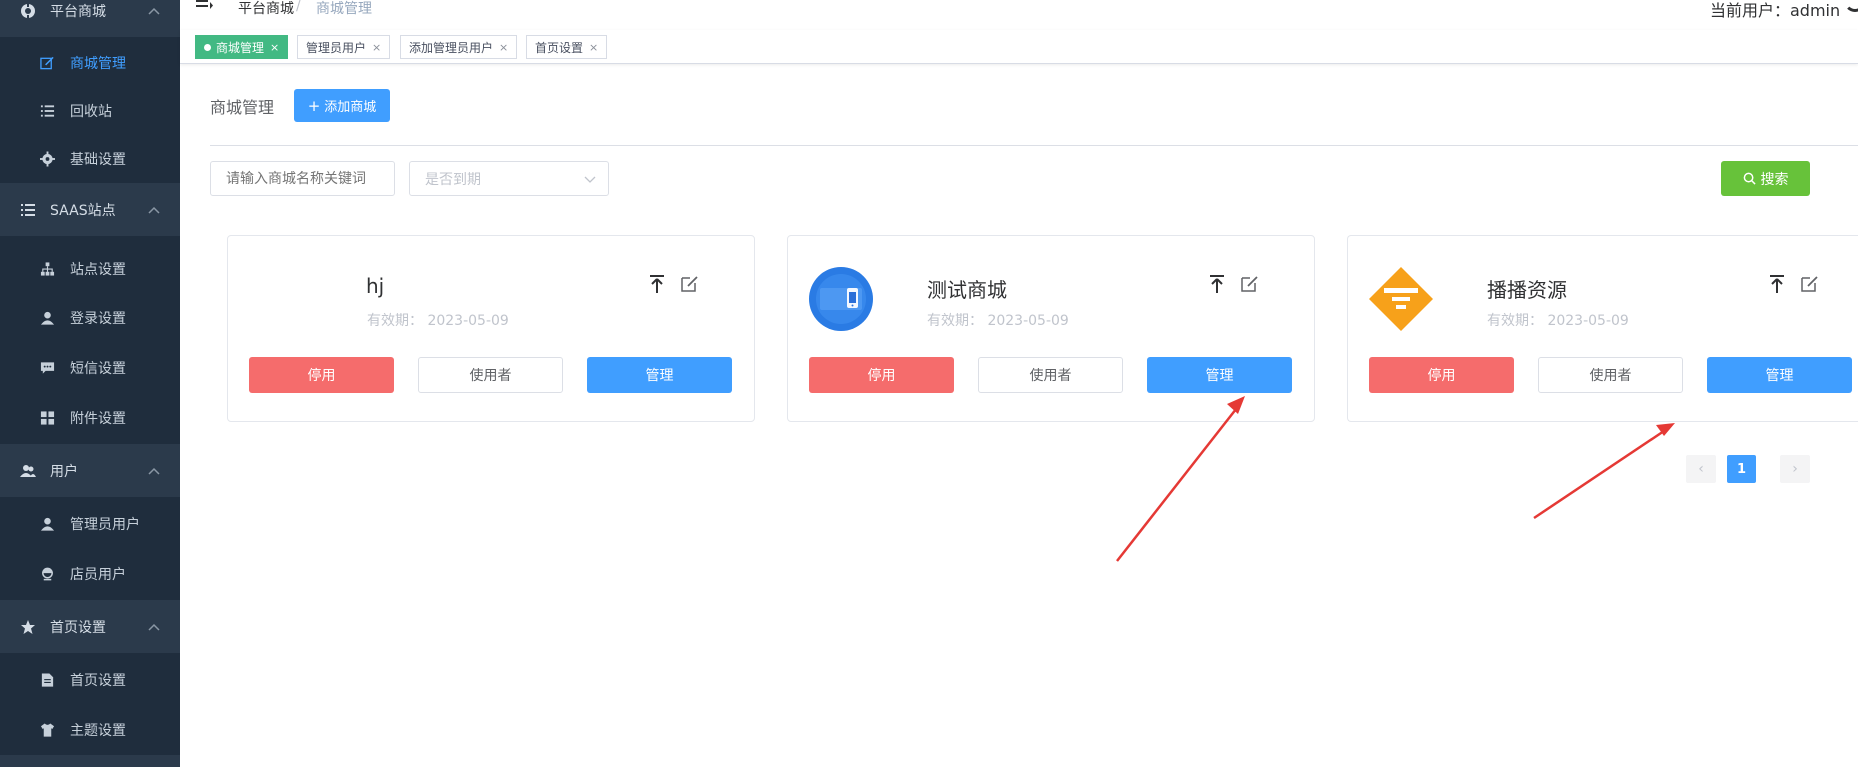  I want to click on orange-diamond-logo, so click(1401, 299).